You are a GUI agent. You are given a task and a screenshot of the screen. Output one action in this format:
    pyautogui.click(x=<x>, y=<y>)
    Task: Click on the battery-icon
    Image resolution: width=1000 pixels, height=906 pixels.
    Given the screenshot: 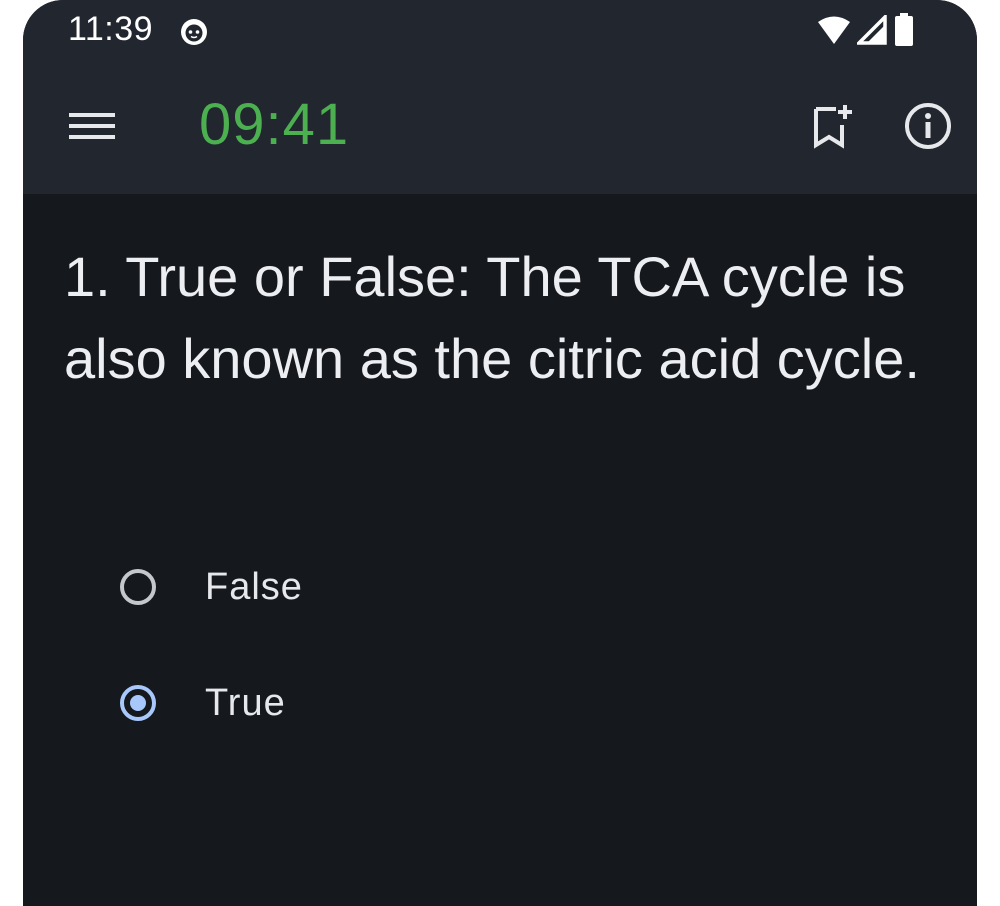 What is the action you would take?
    pyautogui.click(x=904, y=29)
    